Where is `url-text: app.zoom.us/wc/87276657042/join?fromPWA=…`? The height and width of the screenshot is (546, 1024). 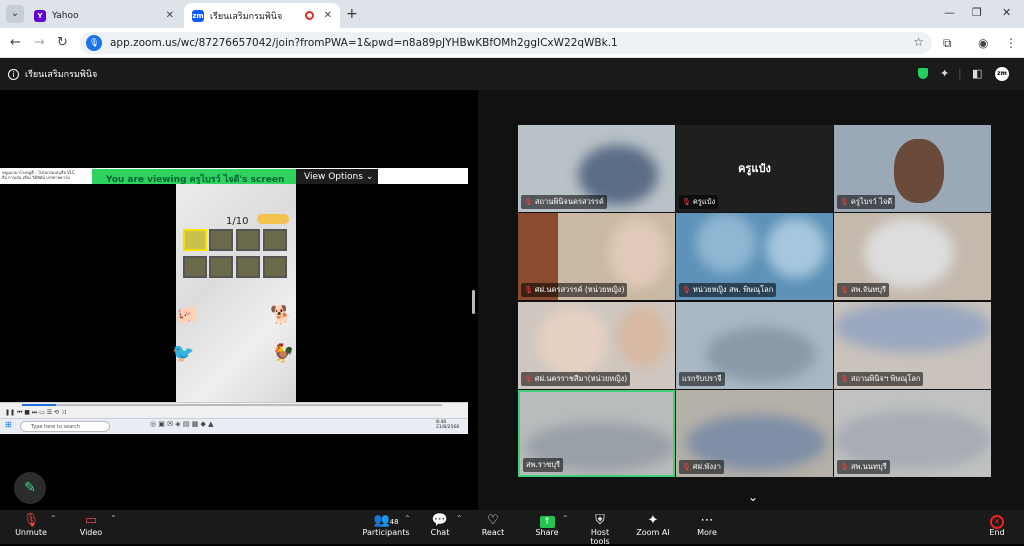 url-text: app.zoom.us/wc/87276657042/join?fromPWA=… is located at coordinates (364, 43).